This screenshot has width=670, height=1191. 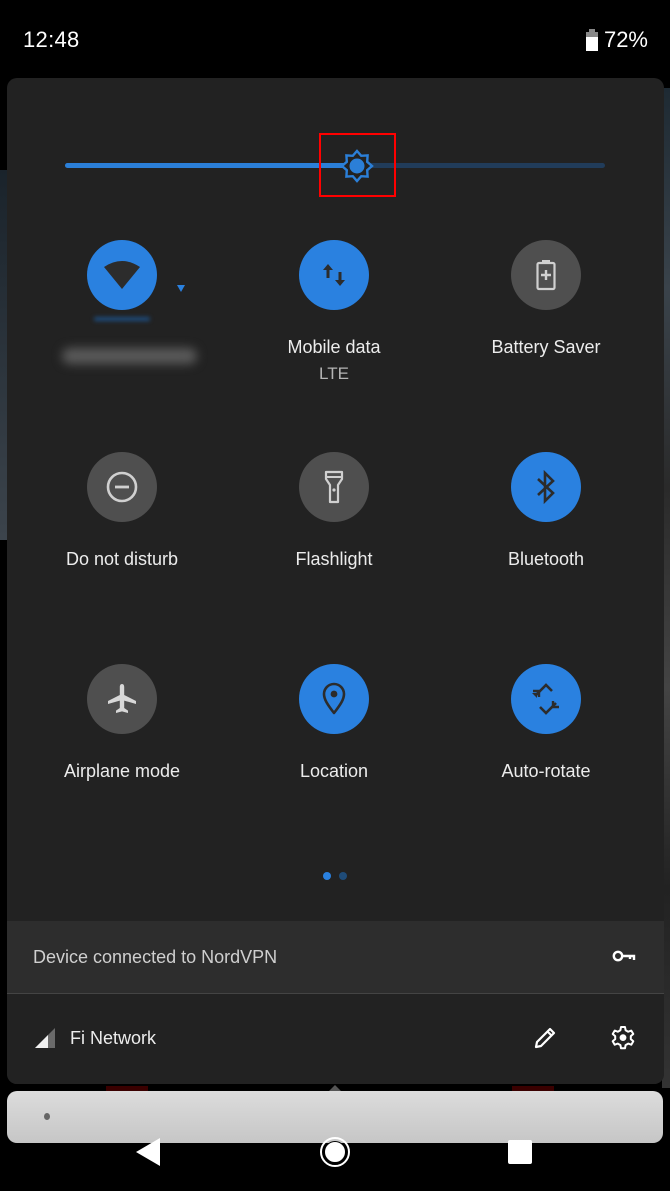 I want to click on tile-label: Battery Saver, so click(x=546, y=347).